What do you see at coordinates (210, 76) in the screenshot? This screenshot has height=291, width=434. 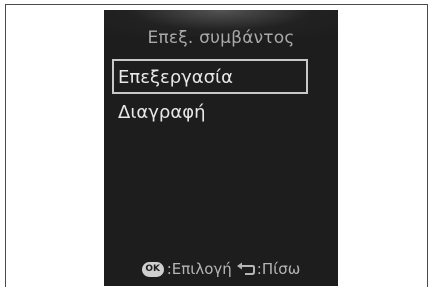 I see `menu-item-edit: Επεξεργασία` at bounding box center [210, 76].